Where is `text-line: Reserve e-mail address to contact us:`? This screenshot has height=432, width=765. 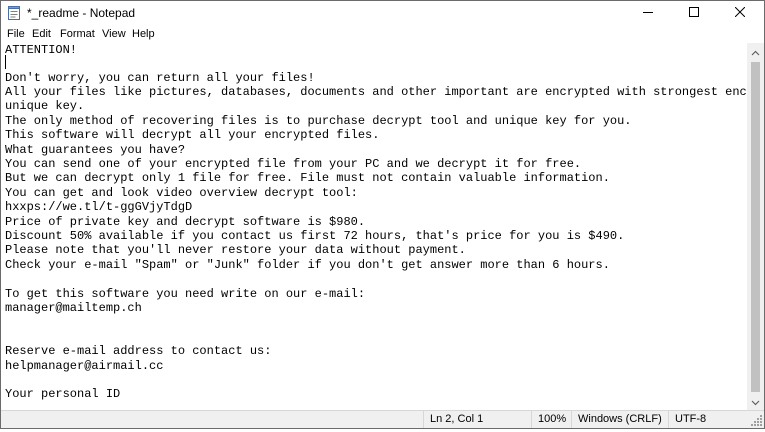
text-line: Reserve e-mail address to contact us: is located at coordinates (138, 351).